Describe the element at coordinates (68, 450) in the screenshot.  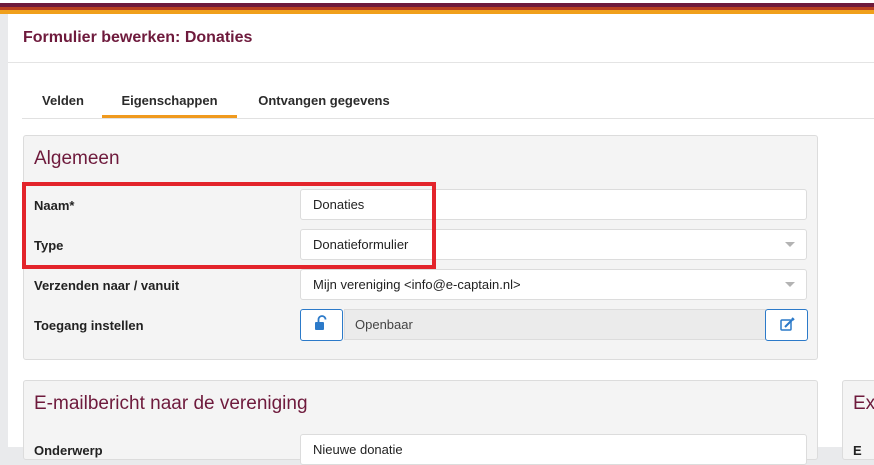
I see `email-subject-label: Onderwerp` at that location.